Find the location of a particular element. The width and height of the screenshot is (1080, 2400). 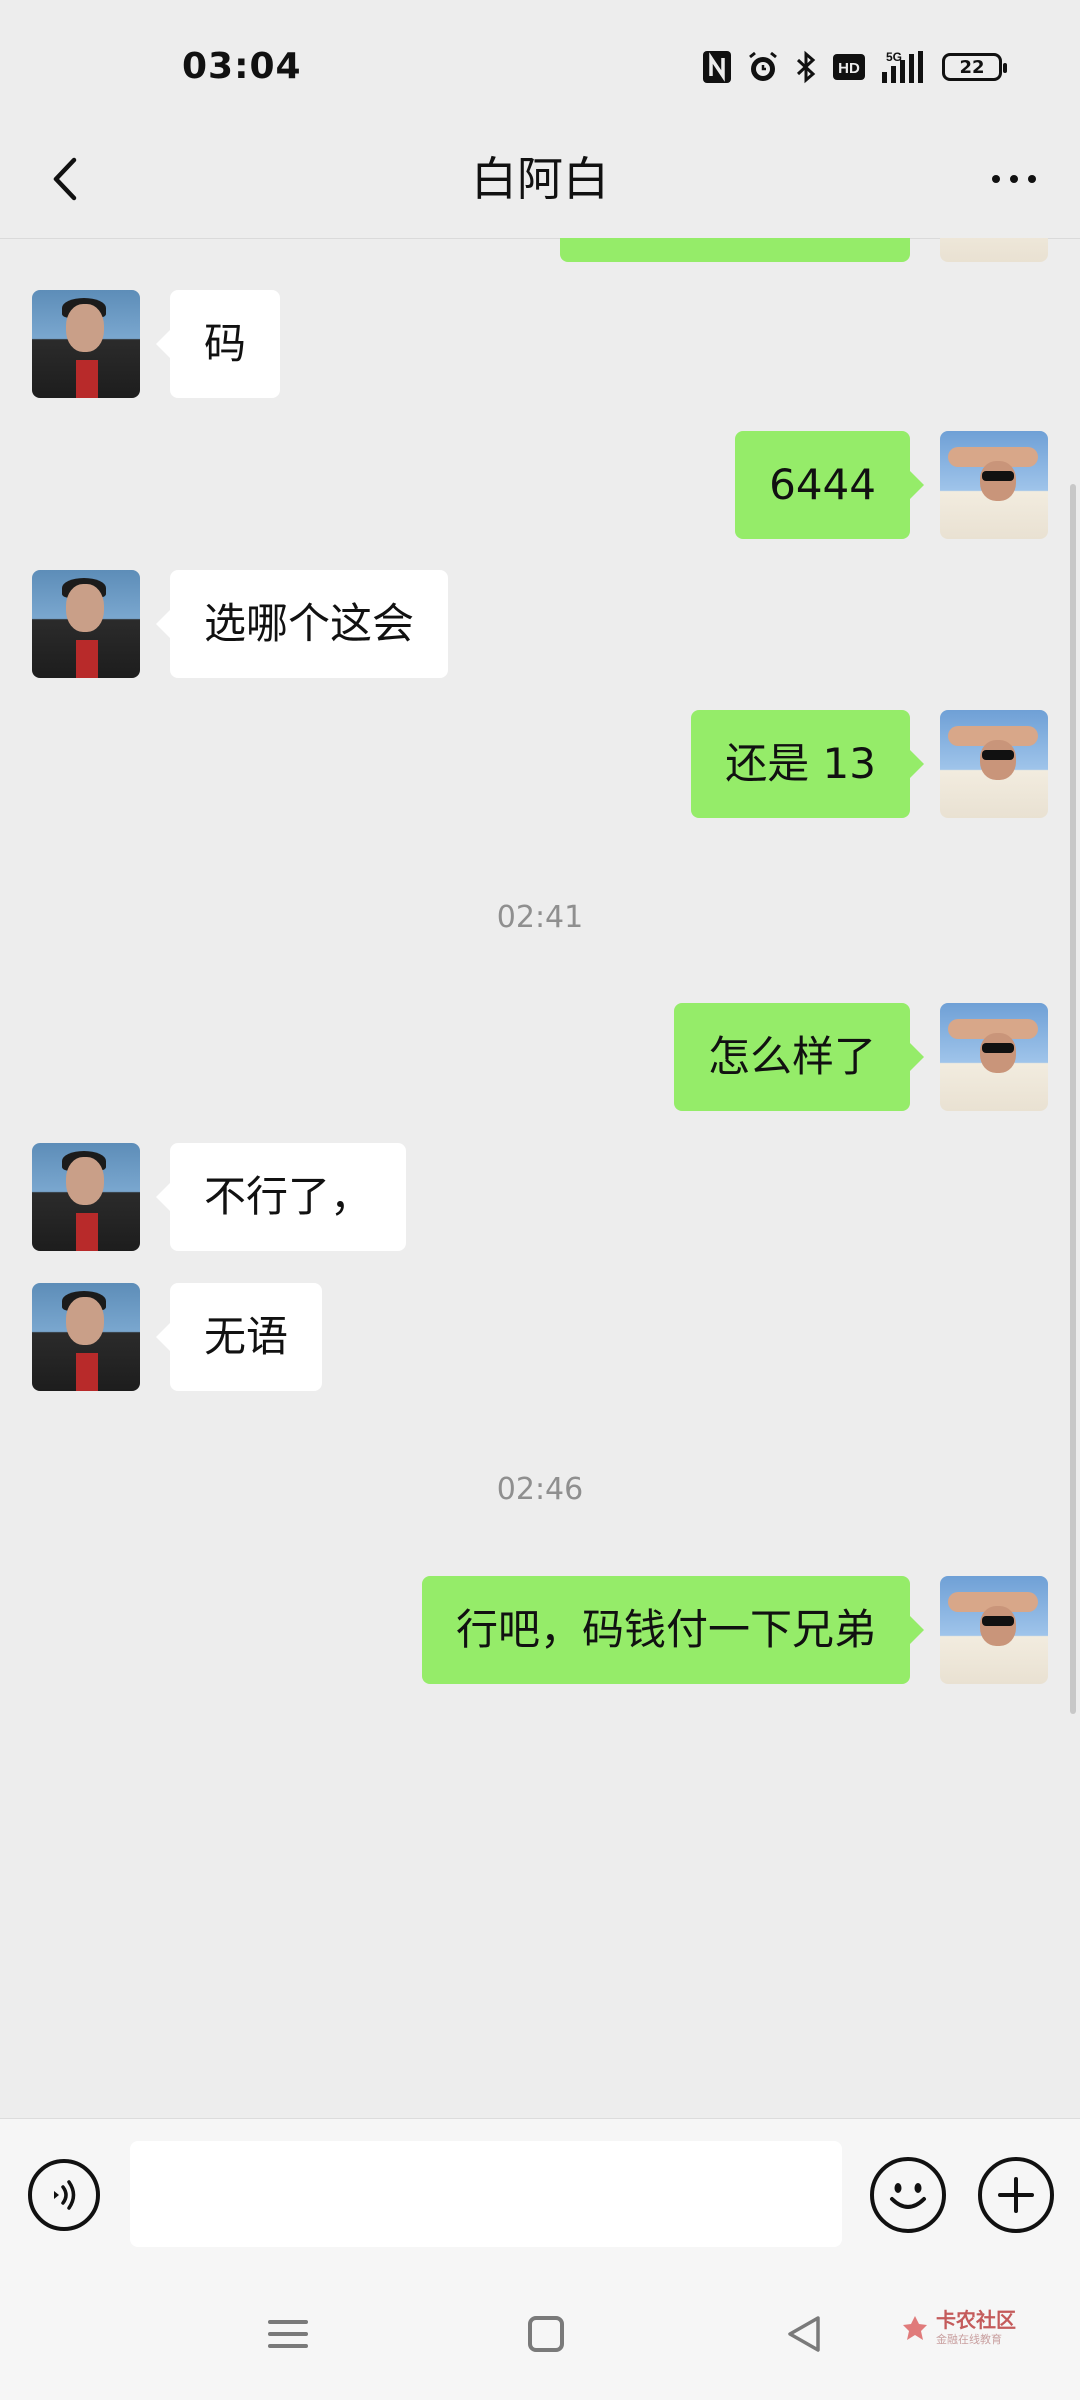

chat-header: 白阿白 is located at coordinates (540, 179).